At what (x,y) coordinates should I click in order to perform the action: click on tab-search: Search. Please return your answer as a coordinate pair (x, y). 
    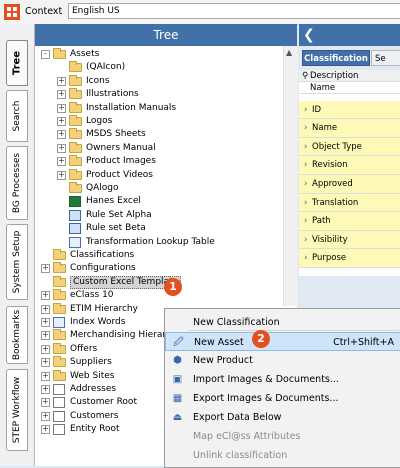
    Looking at the image, I should click on (17, 116).